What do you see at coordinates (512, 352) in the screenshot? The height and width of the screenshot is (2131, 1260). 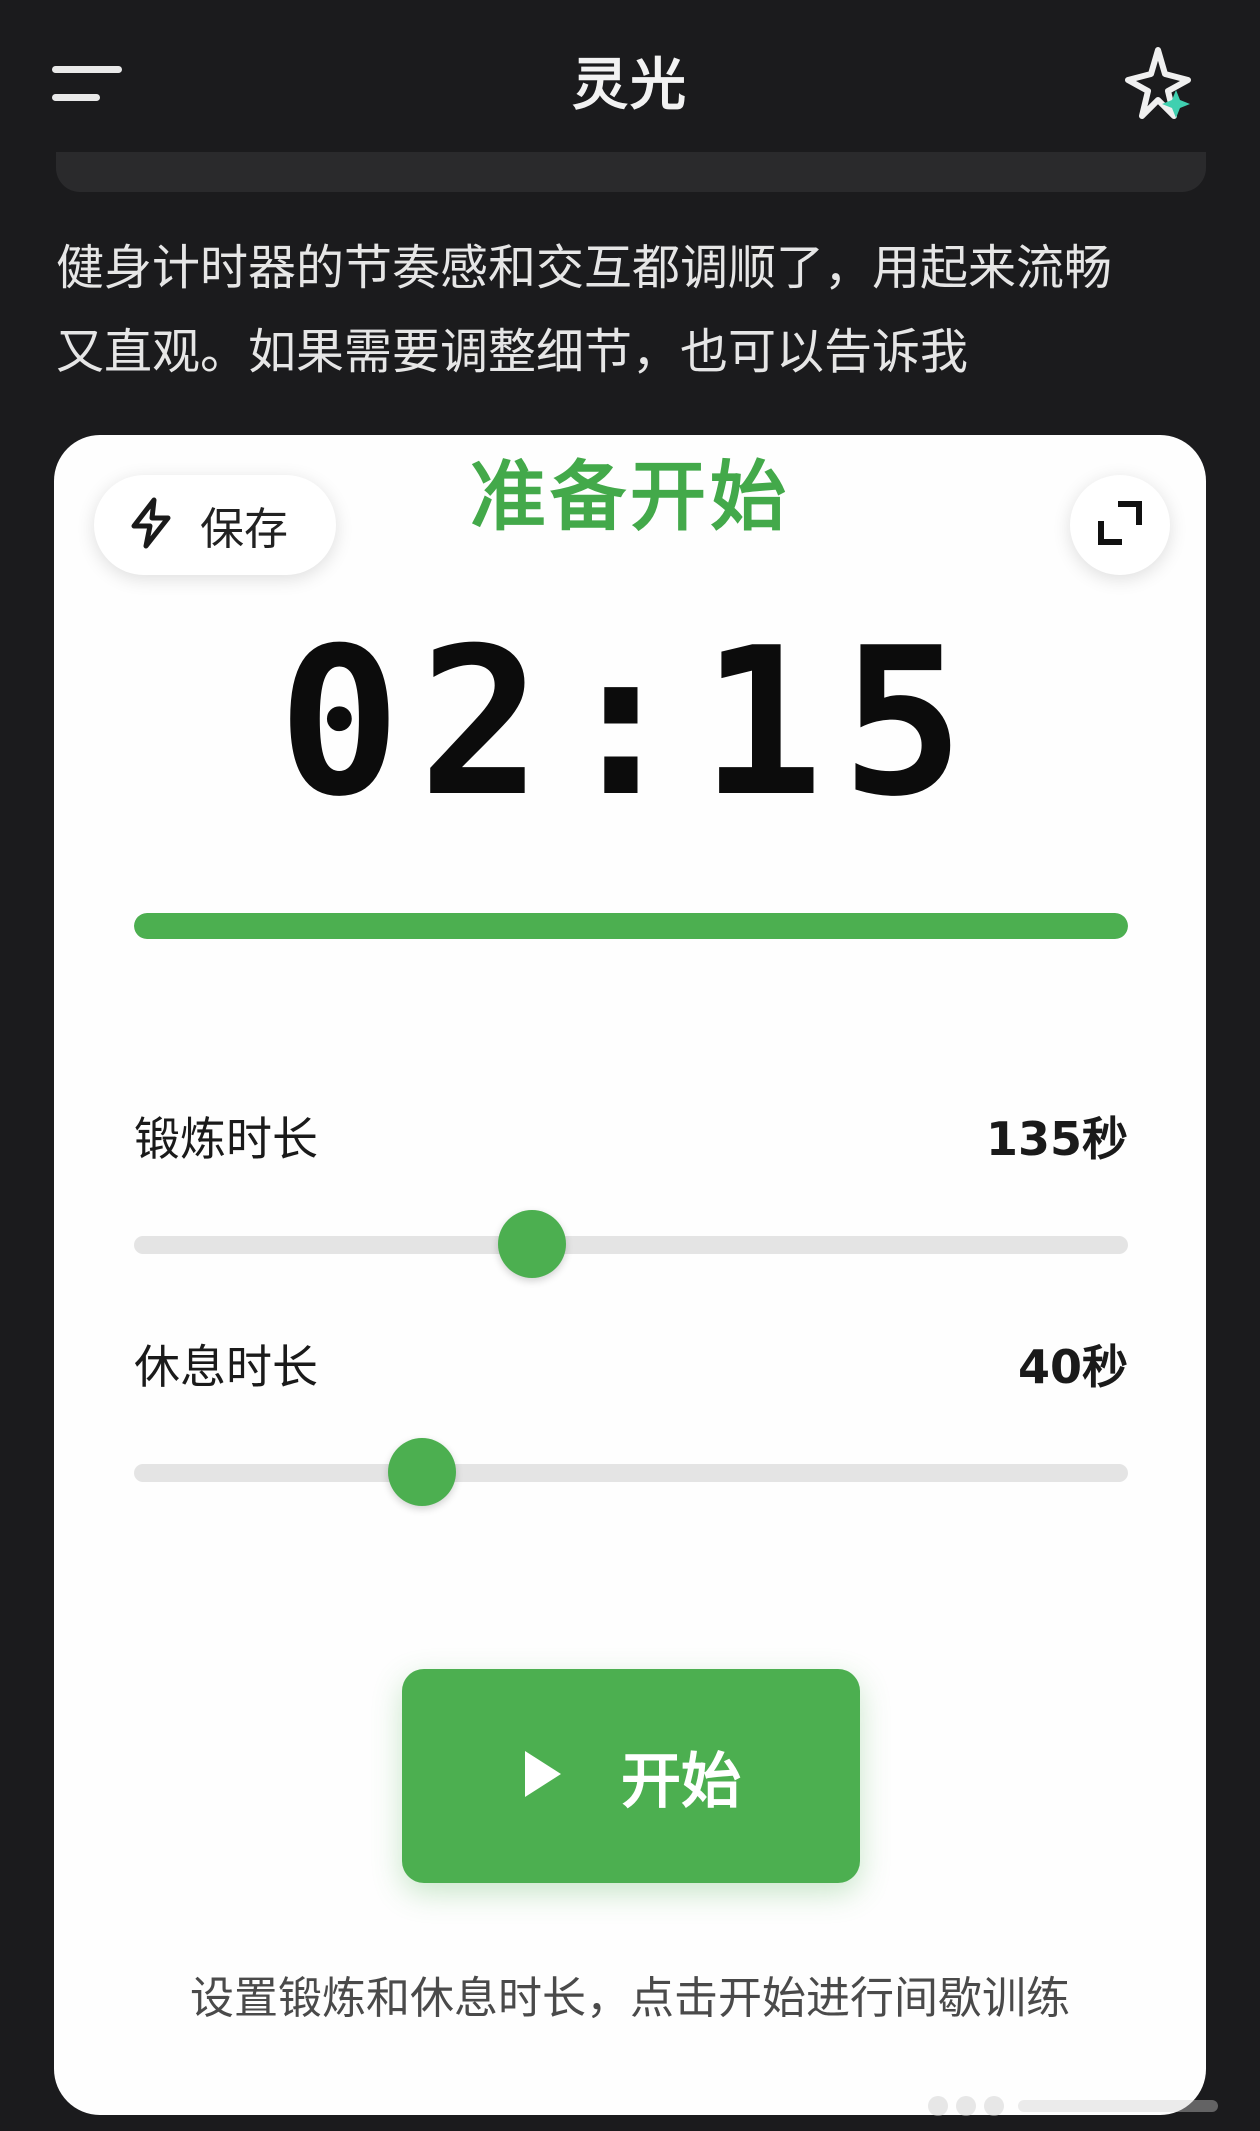 I see `message-line: 又直观。如果需要调整细节，也可以告诉我` at bounding box center [512, 352].